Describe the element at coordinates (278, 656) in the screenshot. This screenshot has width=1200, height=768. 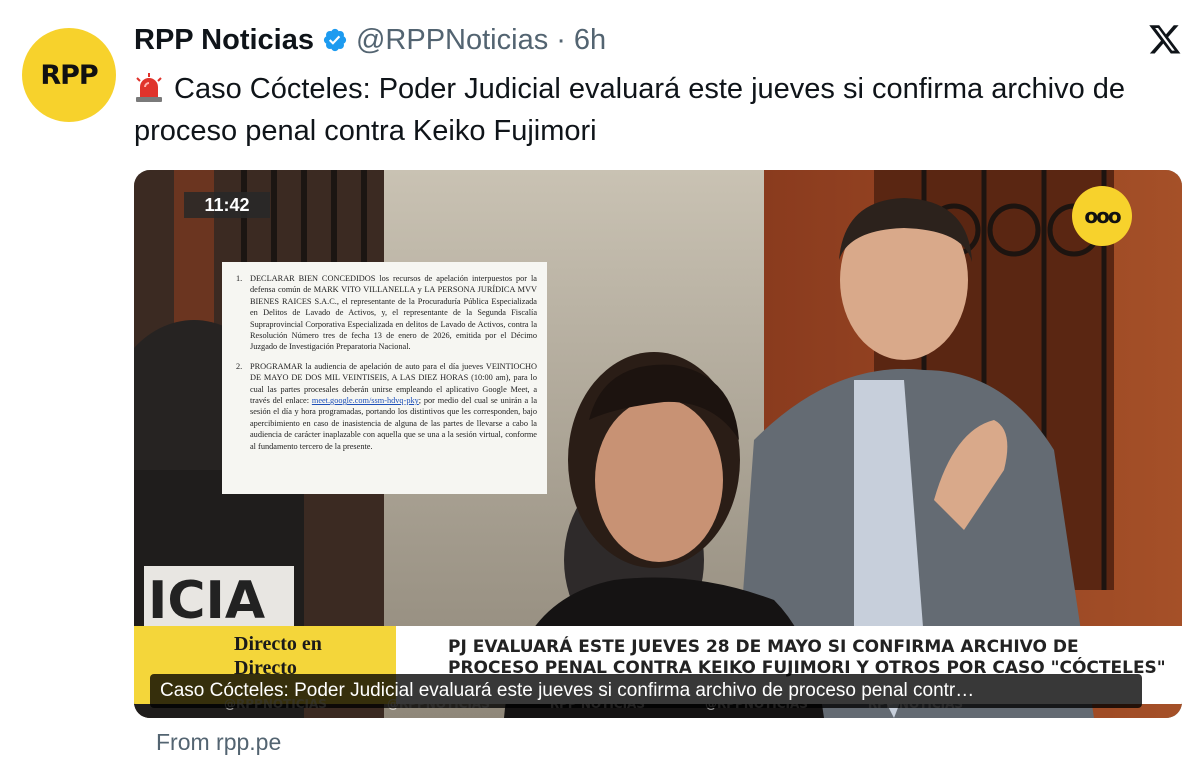
I see `program-label: Directo en Directo` at that location.